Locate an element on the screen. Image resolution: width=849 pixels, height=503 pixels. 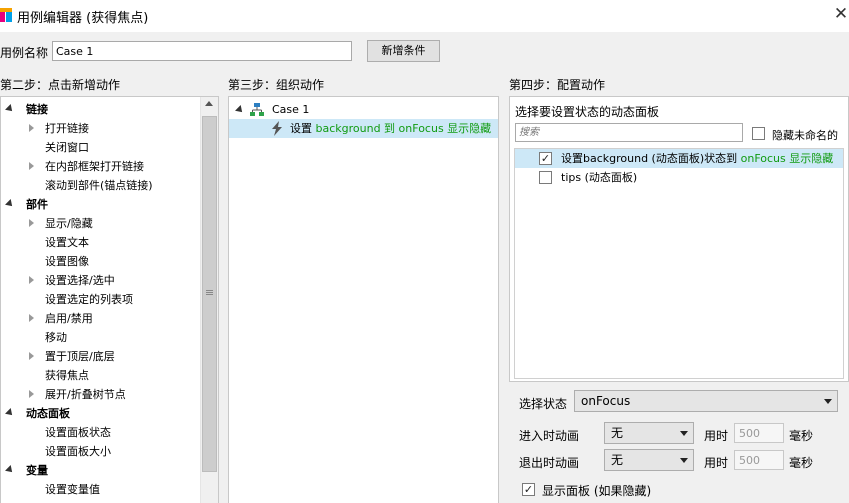
tree-item: 滚动到部件(锚点链接) is located at coordinates (101, 185).